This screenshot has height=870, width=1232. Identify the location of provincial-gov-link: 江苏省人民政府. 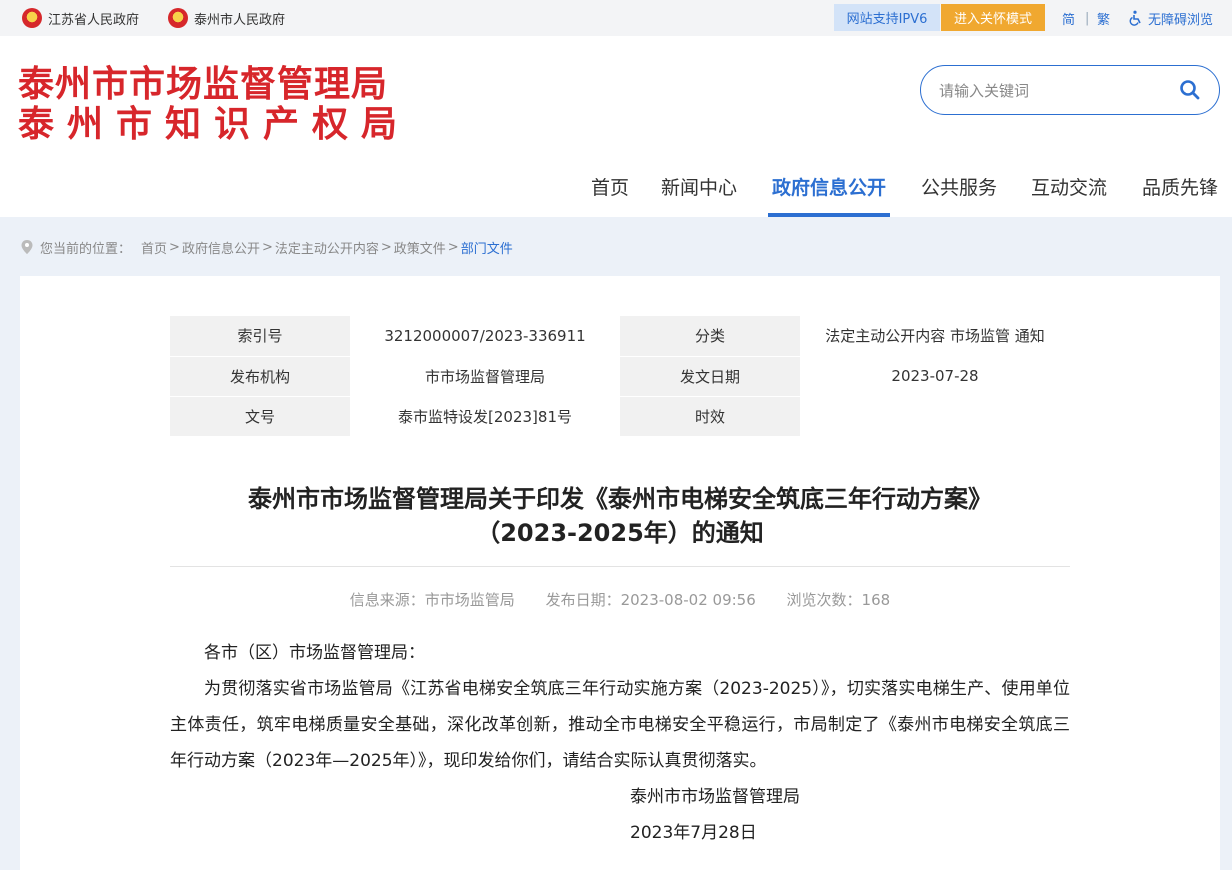
(80, 18).